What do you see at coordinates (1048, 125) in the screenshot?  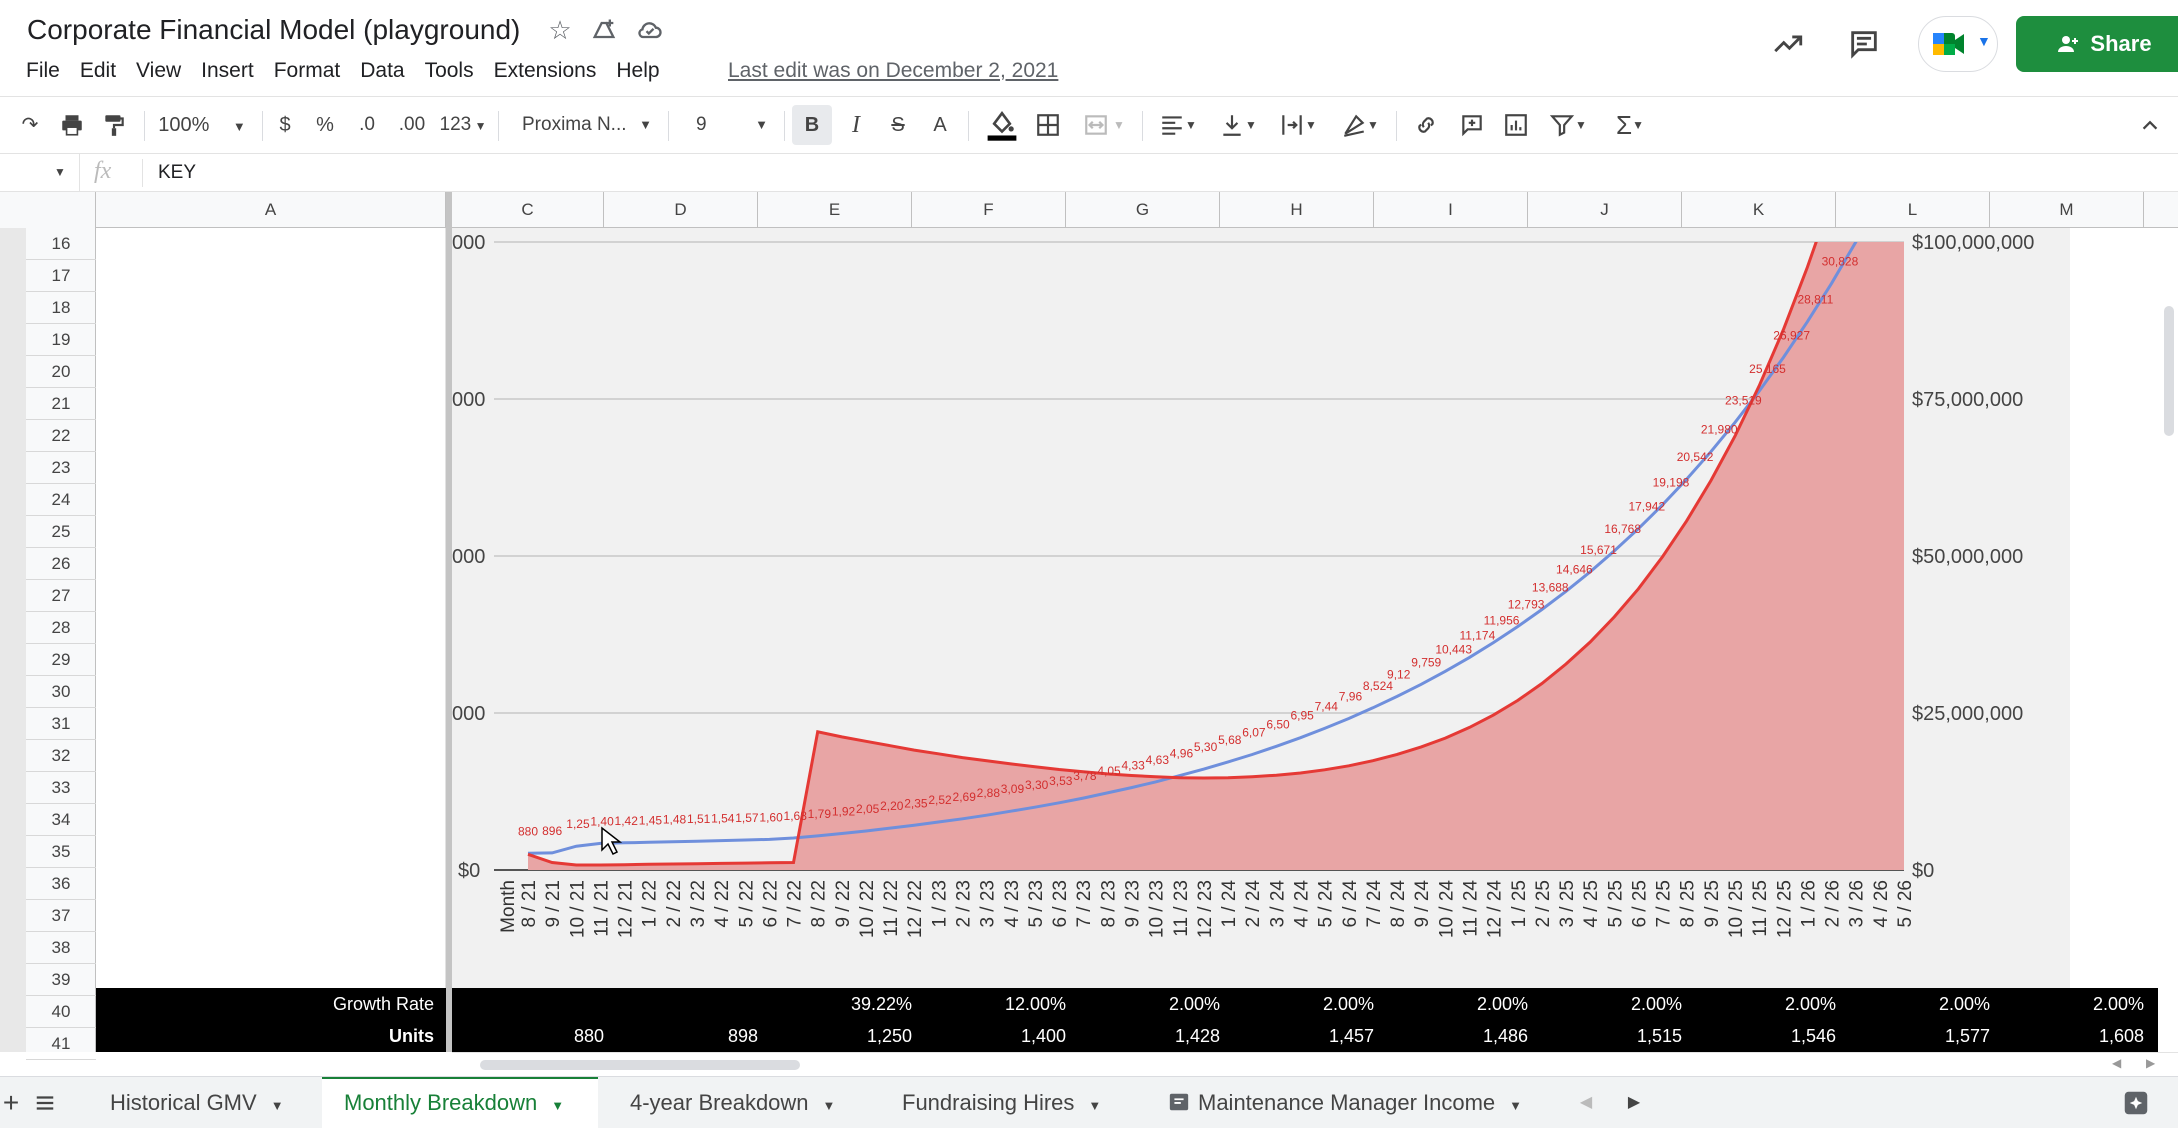 I see `borders-icon` at bounding box center [1048, 125].